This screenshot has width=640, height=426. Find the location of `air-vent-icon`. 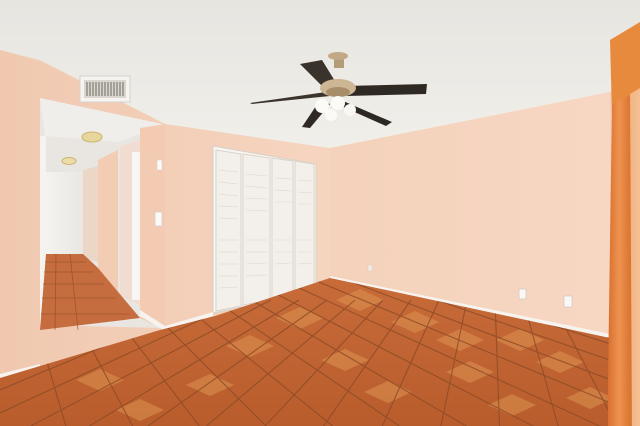

air-vent-icon is located at coordinates (105, 89).